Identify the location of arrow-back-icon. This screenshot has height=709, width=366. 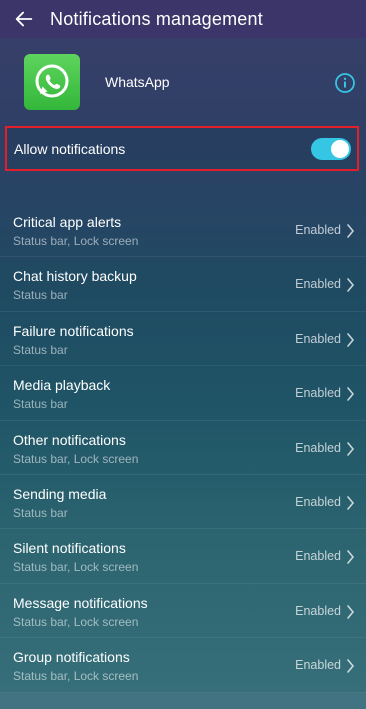
(24, 19).